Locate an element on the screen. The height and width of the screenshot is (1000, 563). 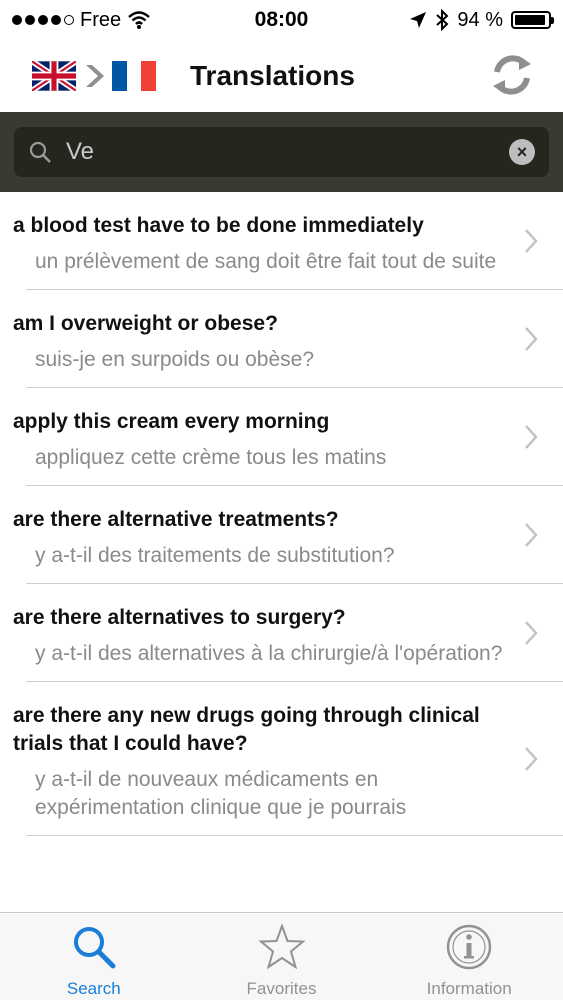
tab-favorites: Favorites is located at coordinates (282, 956).